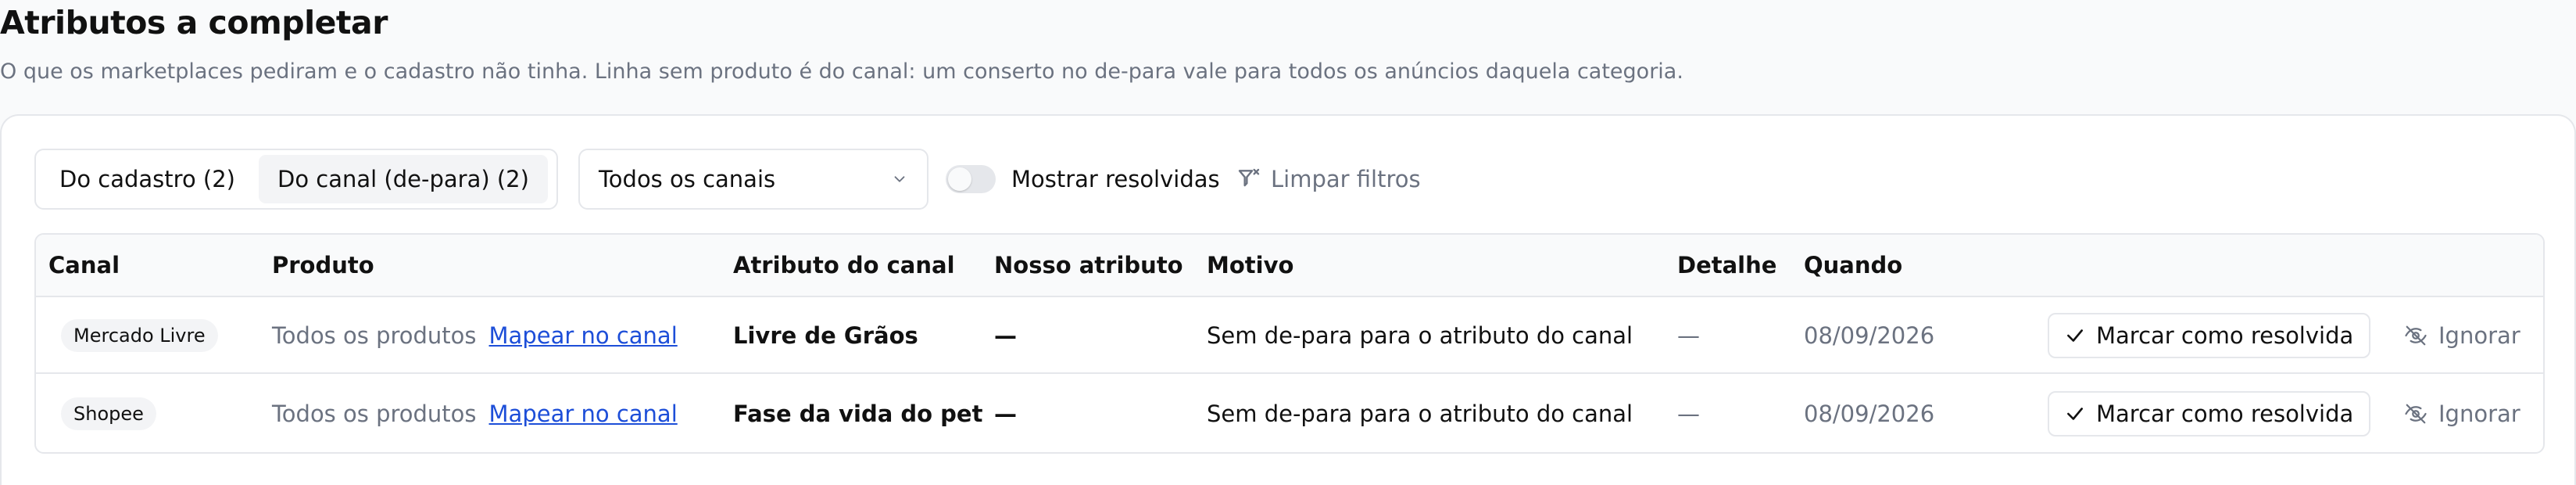  Describe the element at coordinates (108, 413) in the screenshot. I see `channel-badge: Shopee` at that location.